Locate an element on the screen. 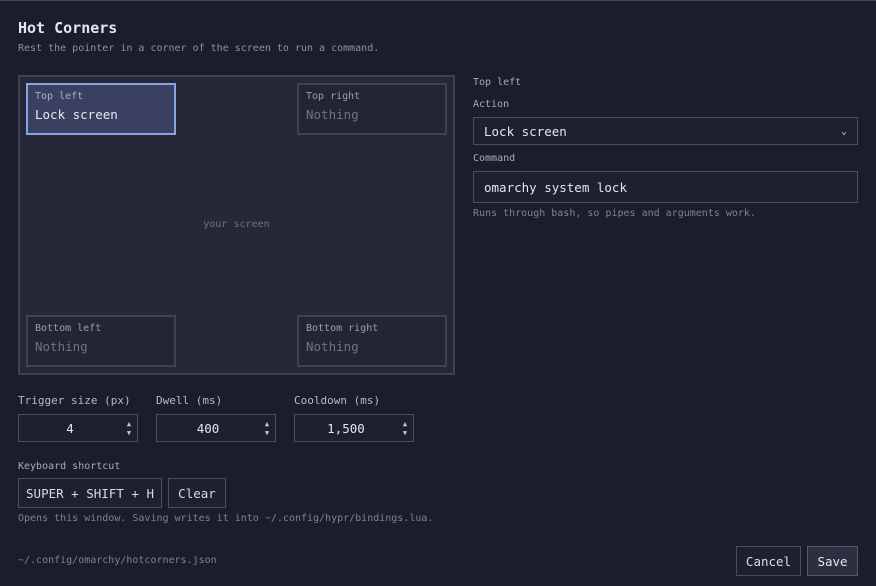 The width and height of the screenshot is (876, 586). dwell-stepper: 400 ▲ ▼ is located at coordinates (216, 428).